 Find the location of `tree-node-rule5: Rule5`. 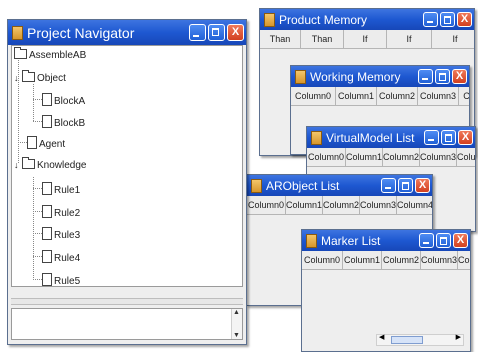

tree-node-rule5: Rule5 is located at coordinates (61, 280).